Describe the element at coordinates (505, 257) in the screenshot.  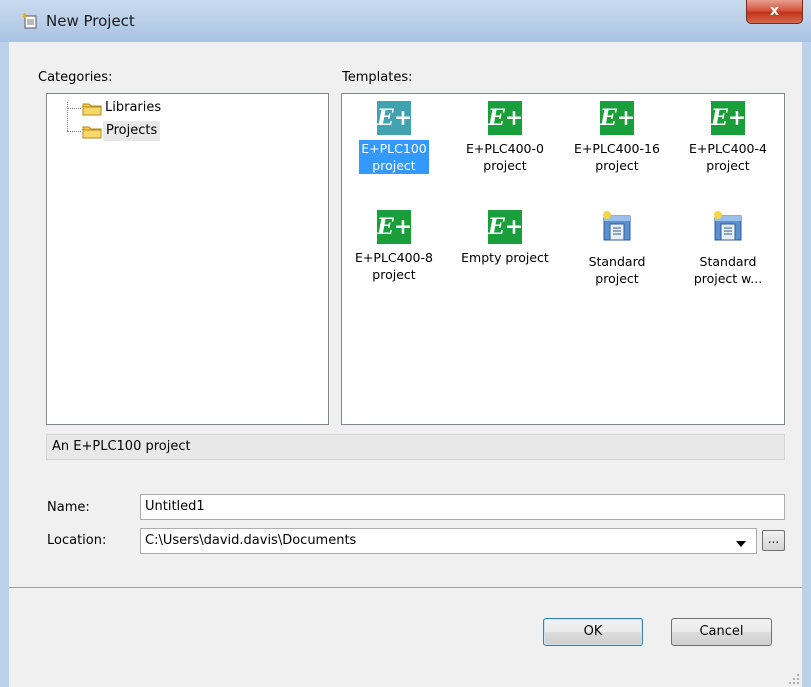
I see `template-label: Empty project` at that location.